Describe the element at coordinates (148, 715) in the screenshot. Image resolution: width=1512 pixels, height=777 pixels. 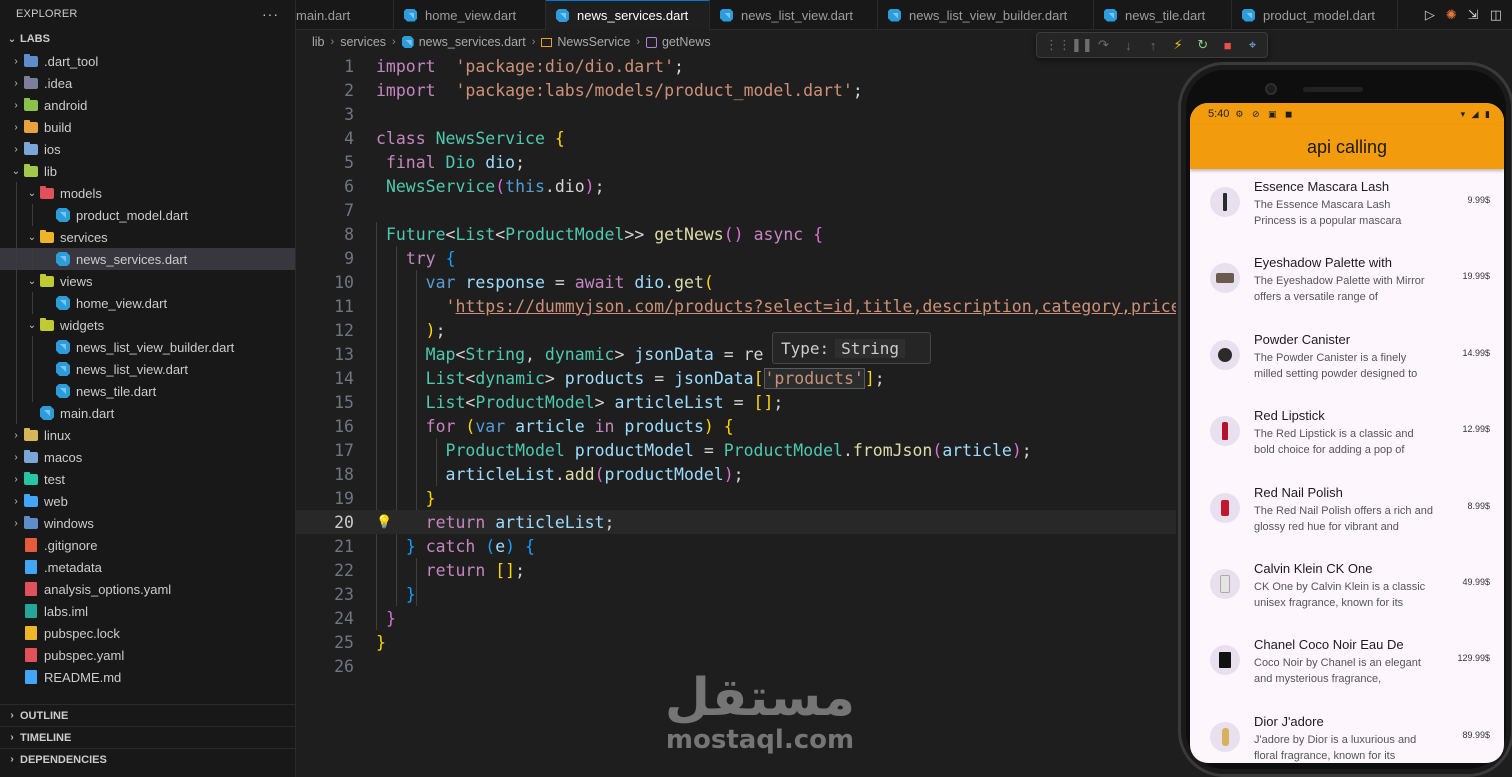
I see `outline-panel-header: › OUTLINE` at that location.